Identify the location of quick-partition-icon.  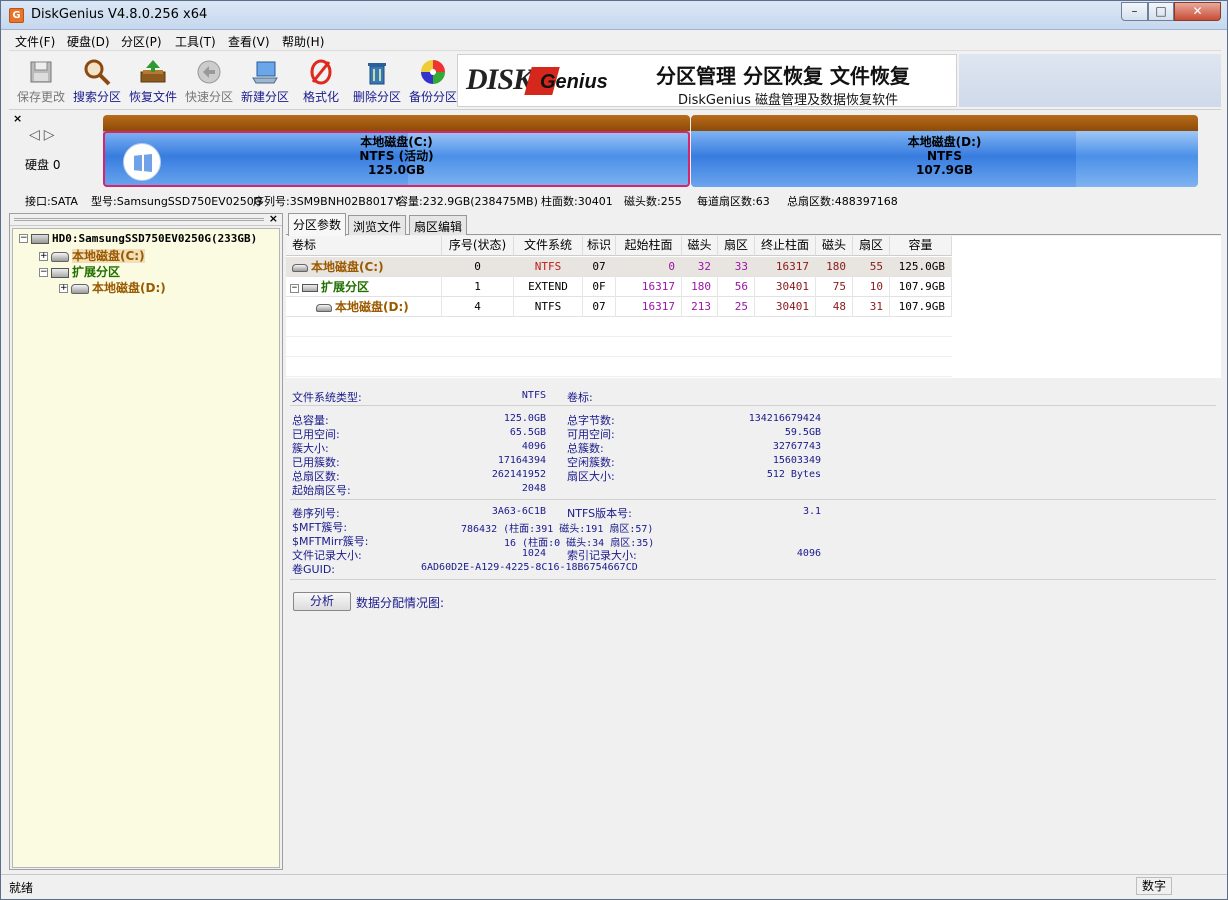
(209, 72).